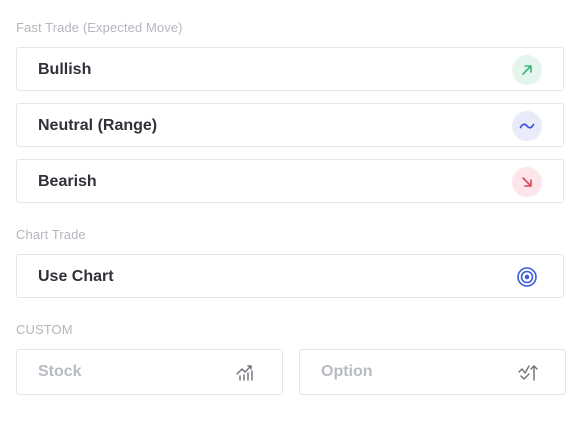  Describe the element at coordinates (246, 372) in the screenshot. I see `stock-chart-icon` at that location.